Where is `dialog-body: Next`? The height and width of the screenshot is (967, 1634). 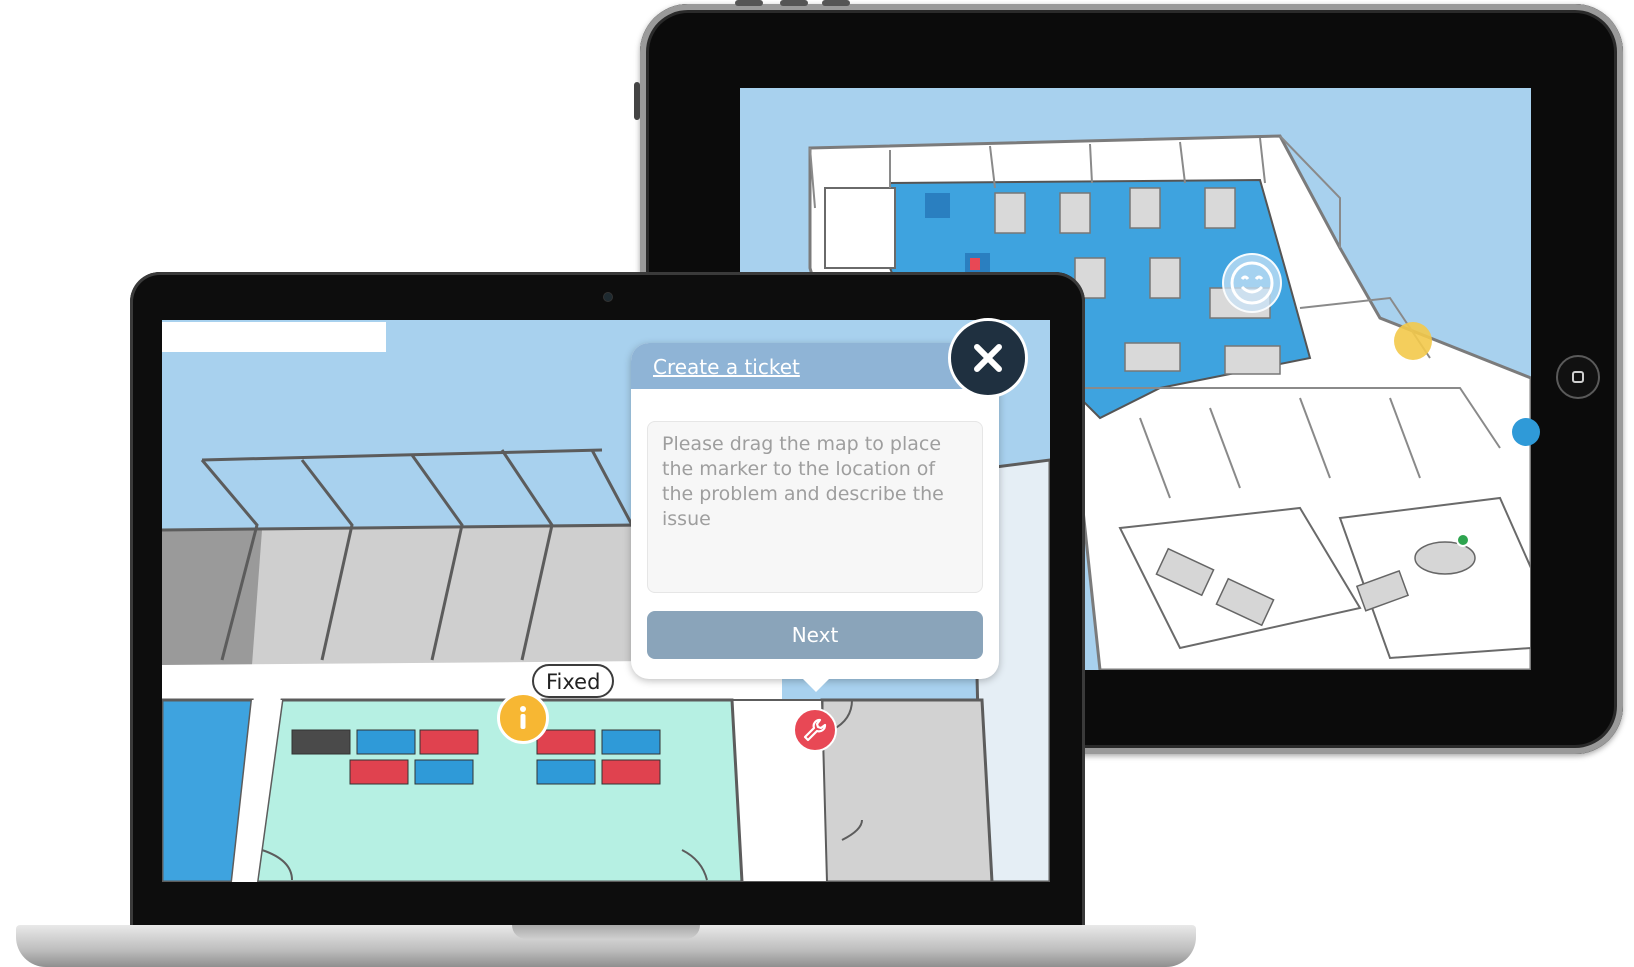
dialog-body: Next is located at coordinates (815, 540).